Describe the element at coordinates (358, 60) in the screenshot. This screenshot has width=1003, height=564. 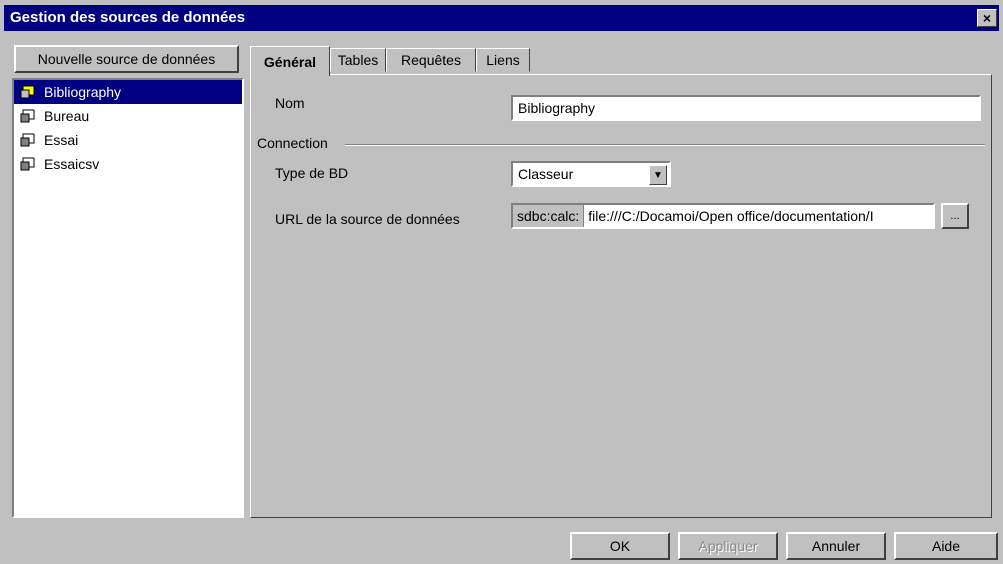
I see `tab-tables: Tables` at that location.